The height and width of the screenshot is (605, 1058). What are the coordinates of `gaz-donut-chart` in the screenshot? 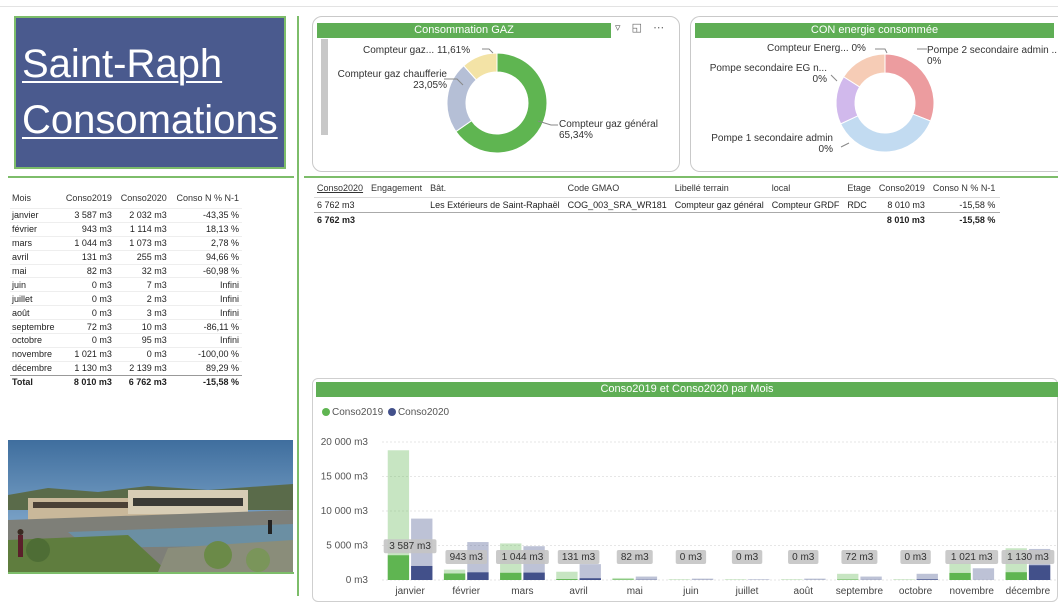 It's located at (501, 101).